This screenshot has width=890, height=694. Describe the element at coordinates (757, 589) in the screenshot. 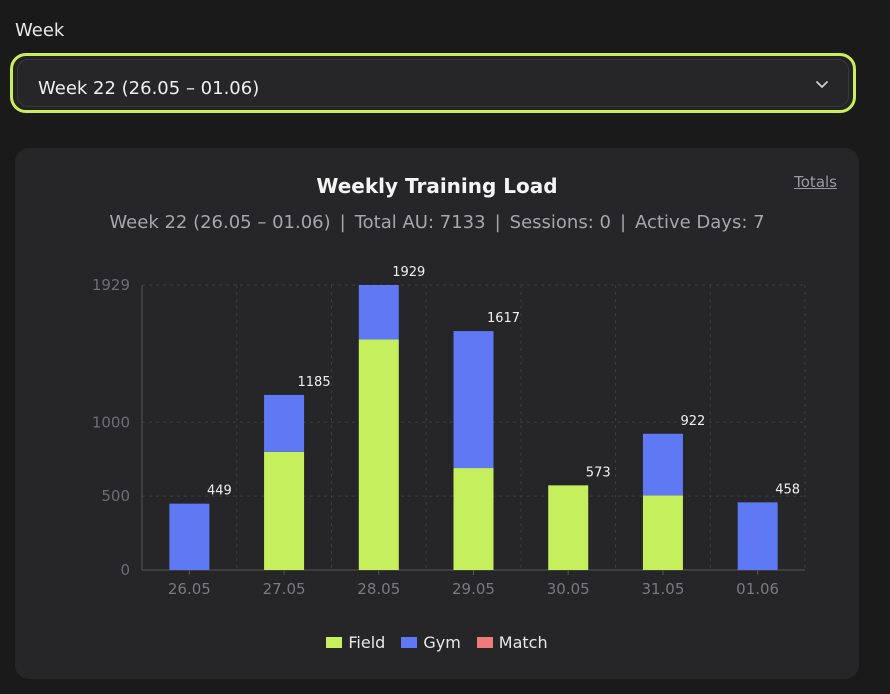

I see `x-tick-label: 01.06` at that location.